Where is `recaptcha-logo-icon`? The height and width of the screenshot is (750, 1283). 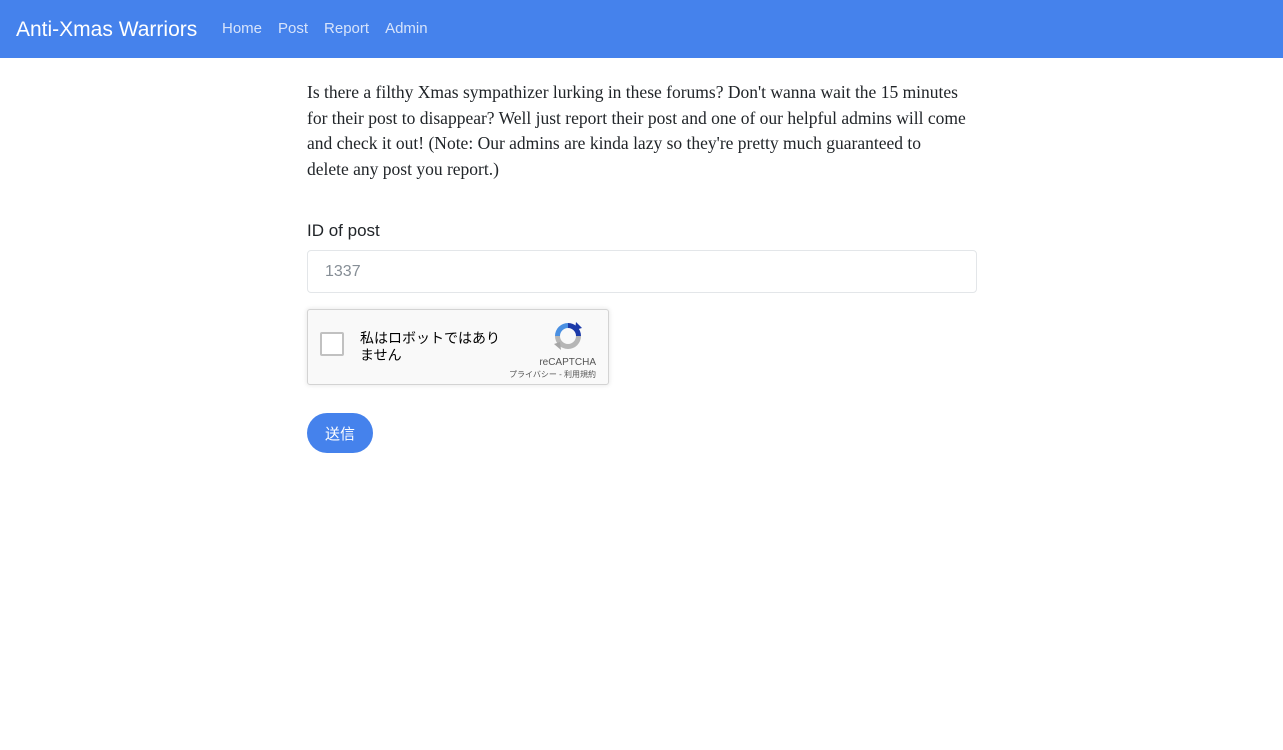
recaptcha-logo-icon is located at coordinates (568, 336).